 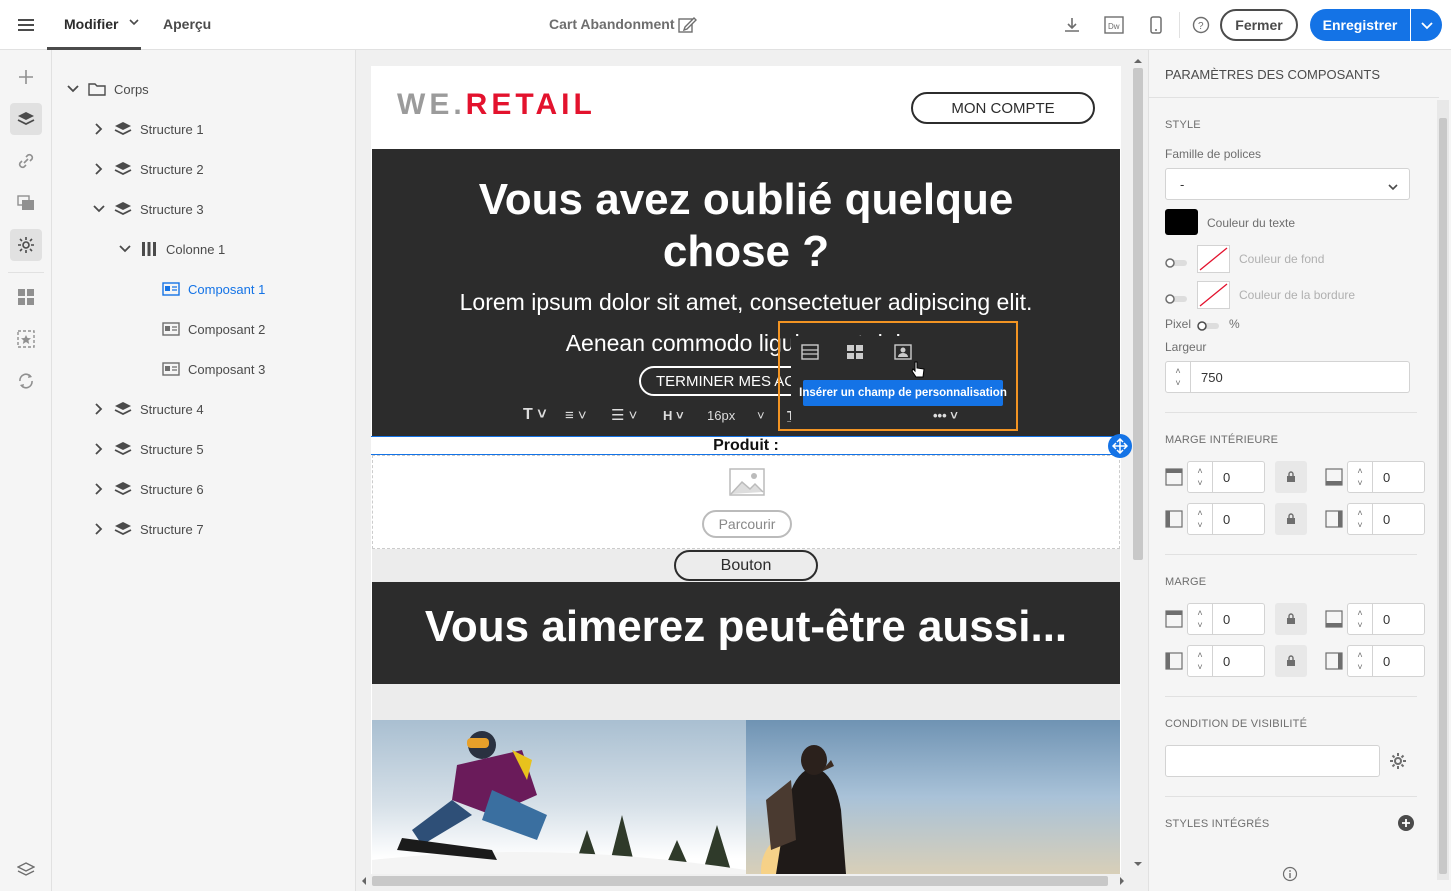 I want to click on tree-node-component: Composant 1, so click(x=213, y=289).